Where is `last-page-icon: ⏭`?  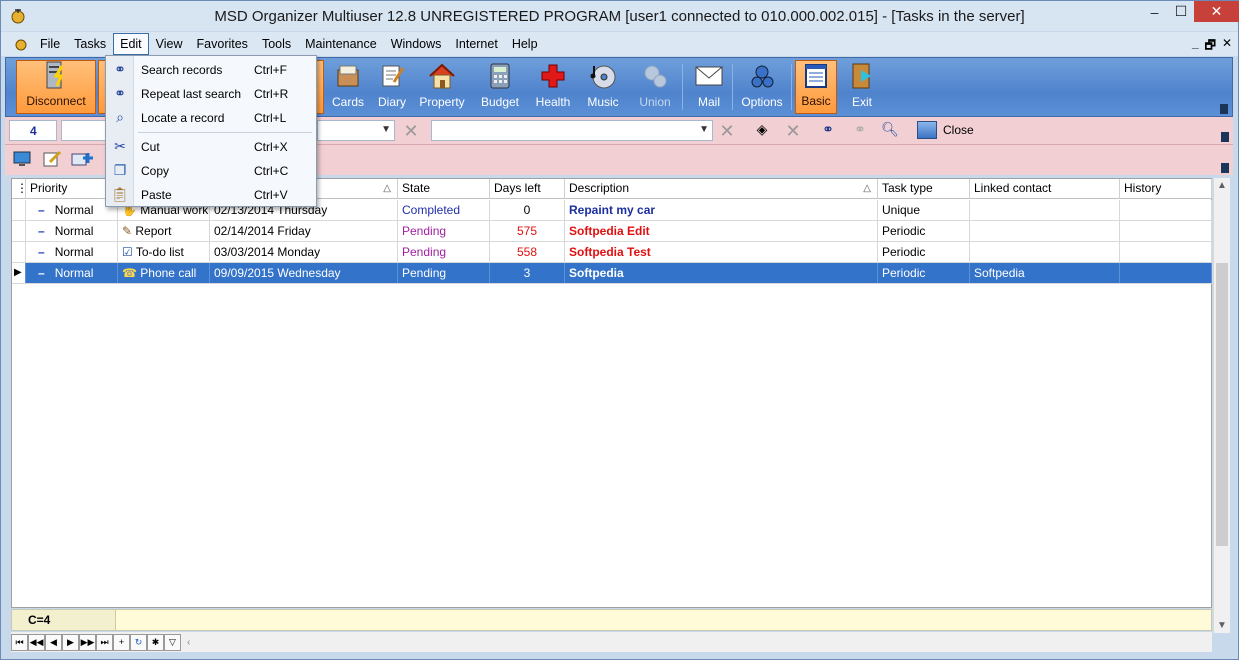 last-page-icon: ⏭ is located at coordinates (104, 642).